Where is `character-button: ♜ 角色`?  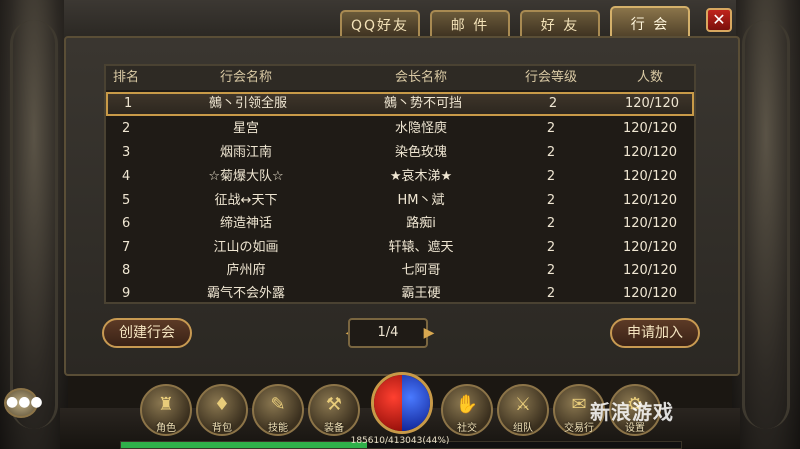
character-button: ♜ 角色 is located at coordinates (166, 410).